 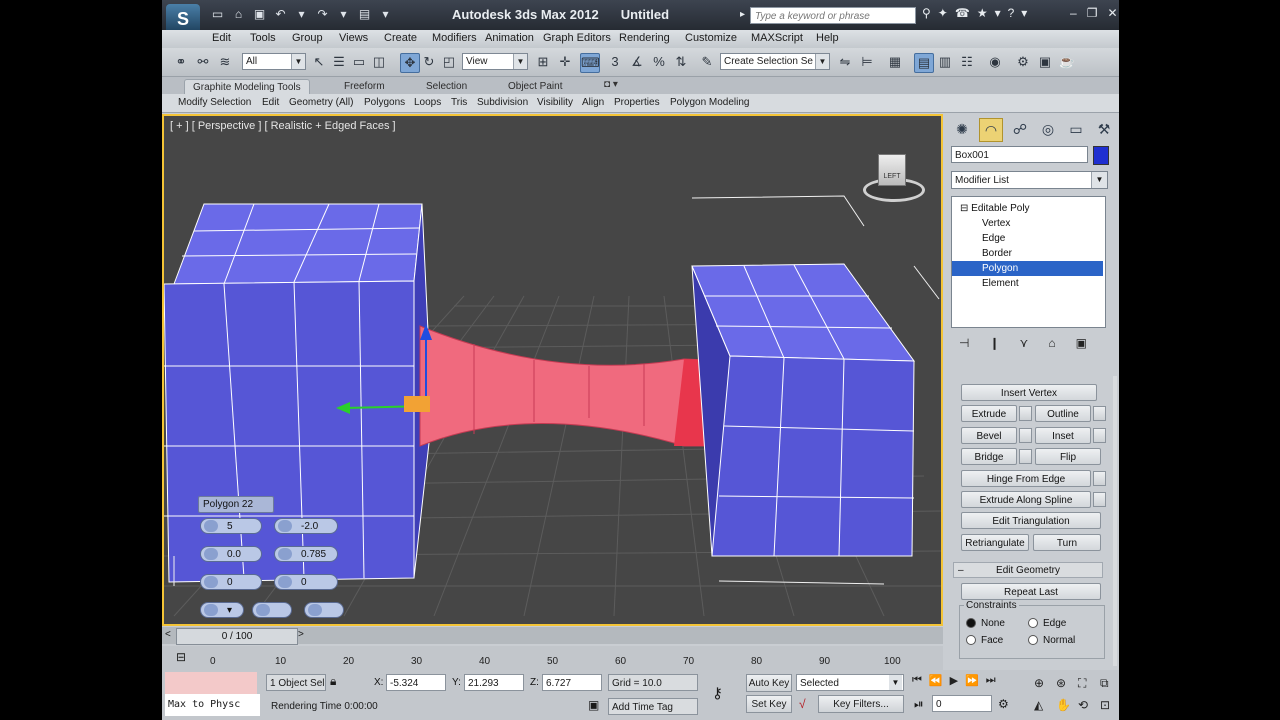 I want to click on selection-filter-dropdown: All ▼, so click(x=274, y=61).